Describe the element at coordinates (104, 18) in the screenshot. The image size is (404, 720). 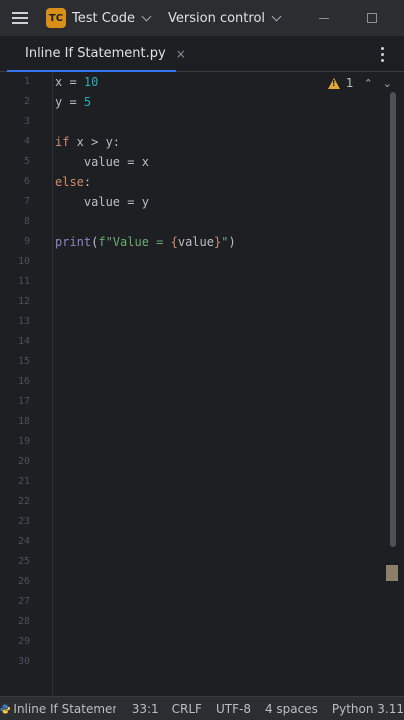
I see `project-name: Test Code` at that location.